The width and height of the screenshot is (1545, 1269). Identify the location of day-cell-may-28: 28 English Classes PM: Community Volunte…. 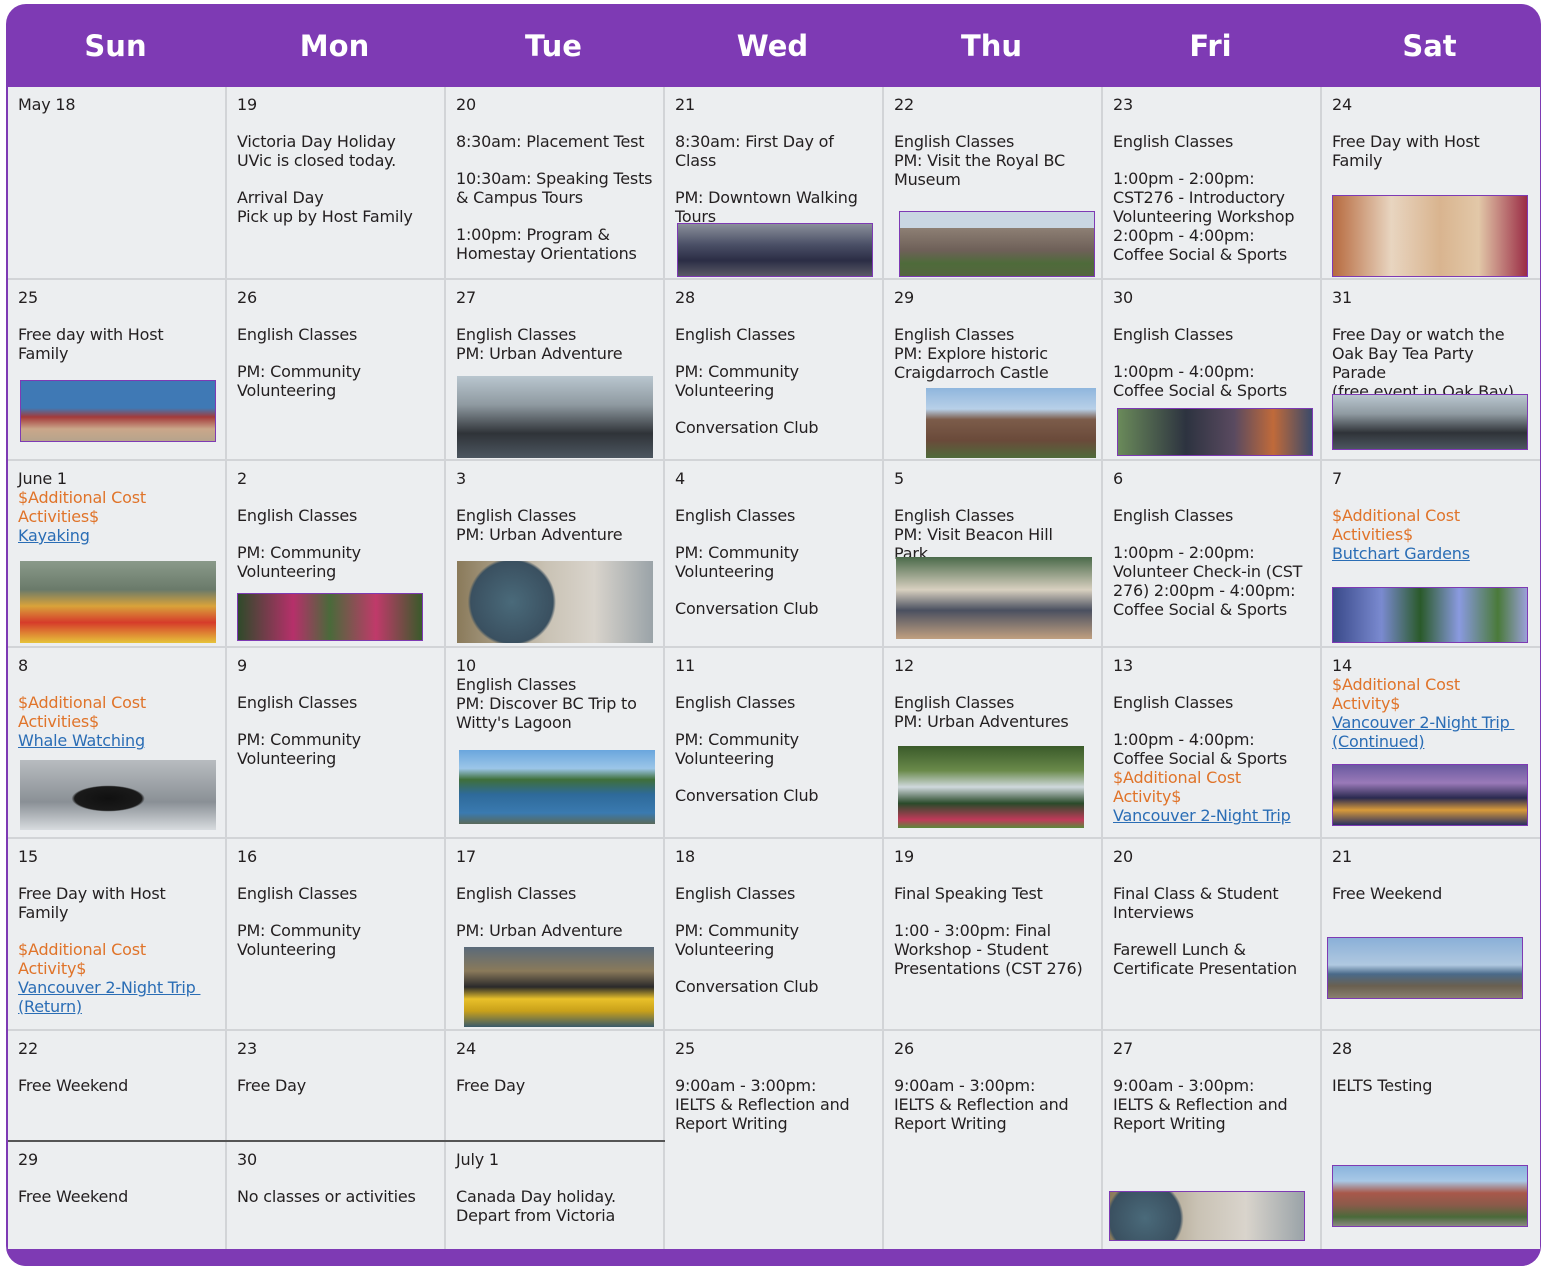
(773, 369).